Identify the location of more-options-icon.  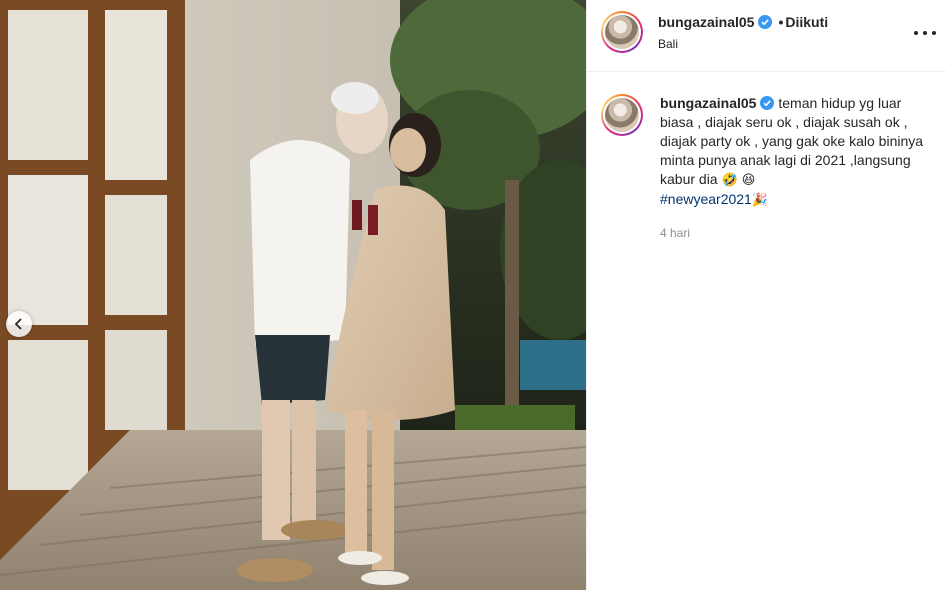
(916, 33).